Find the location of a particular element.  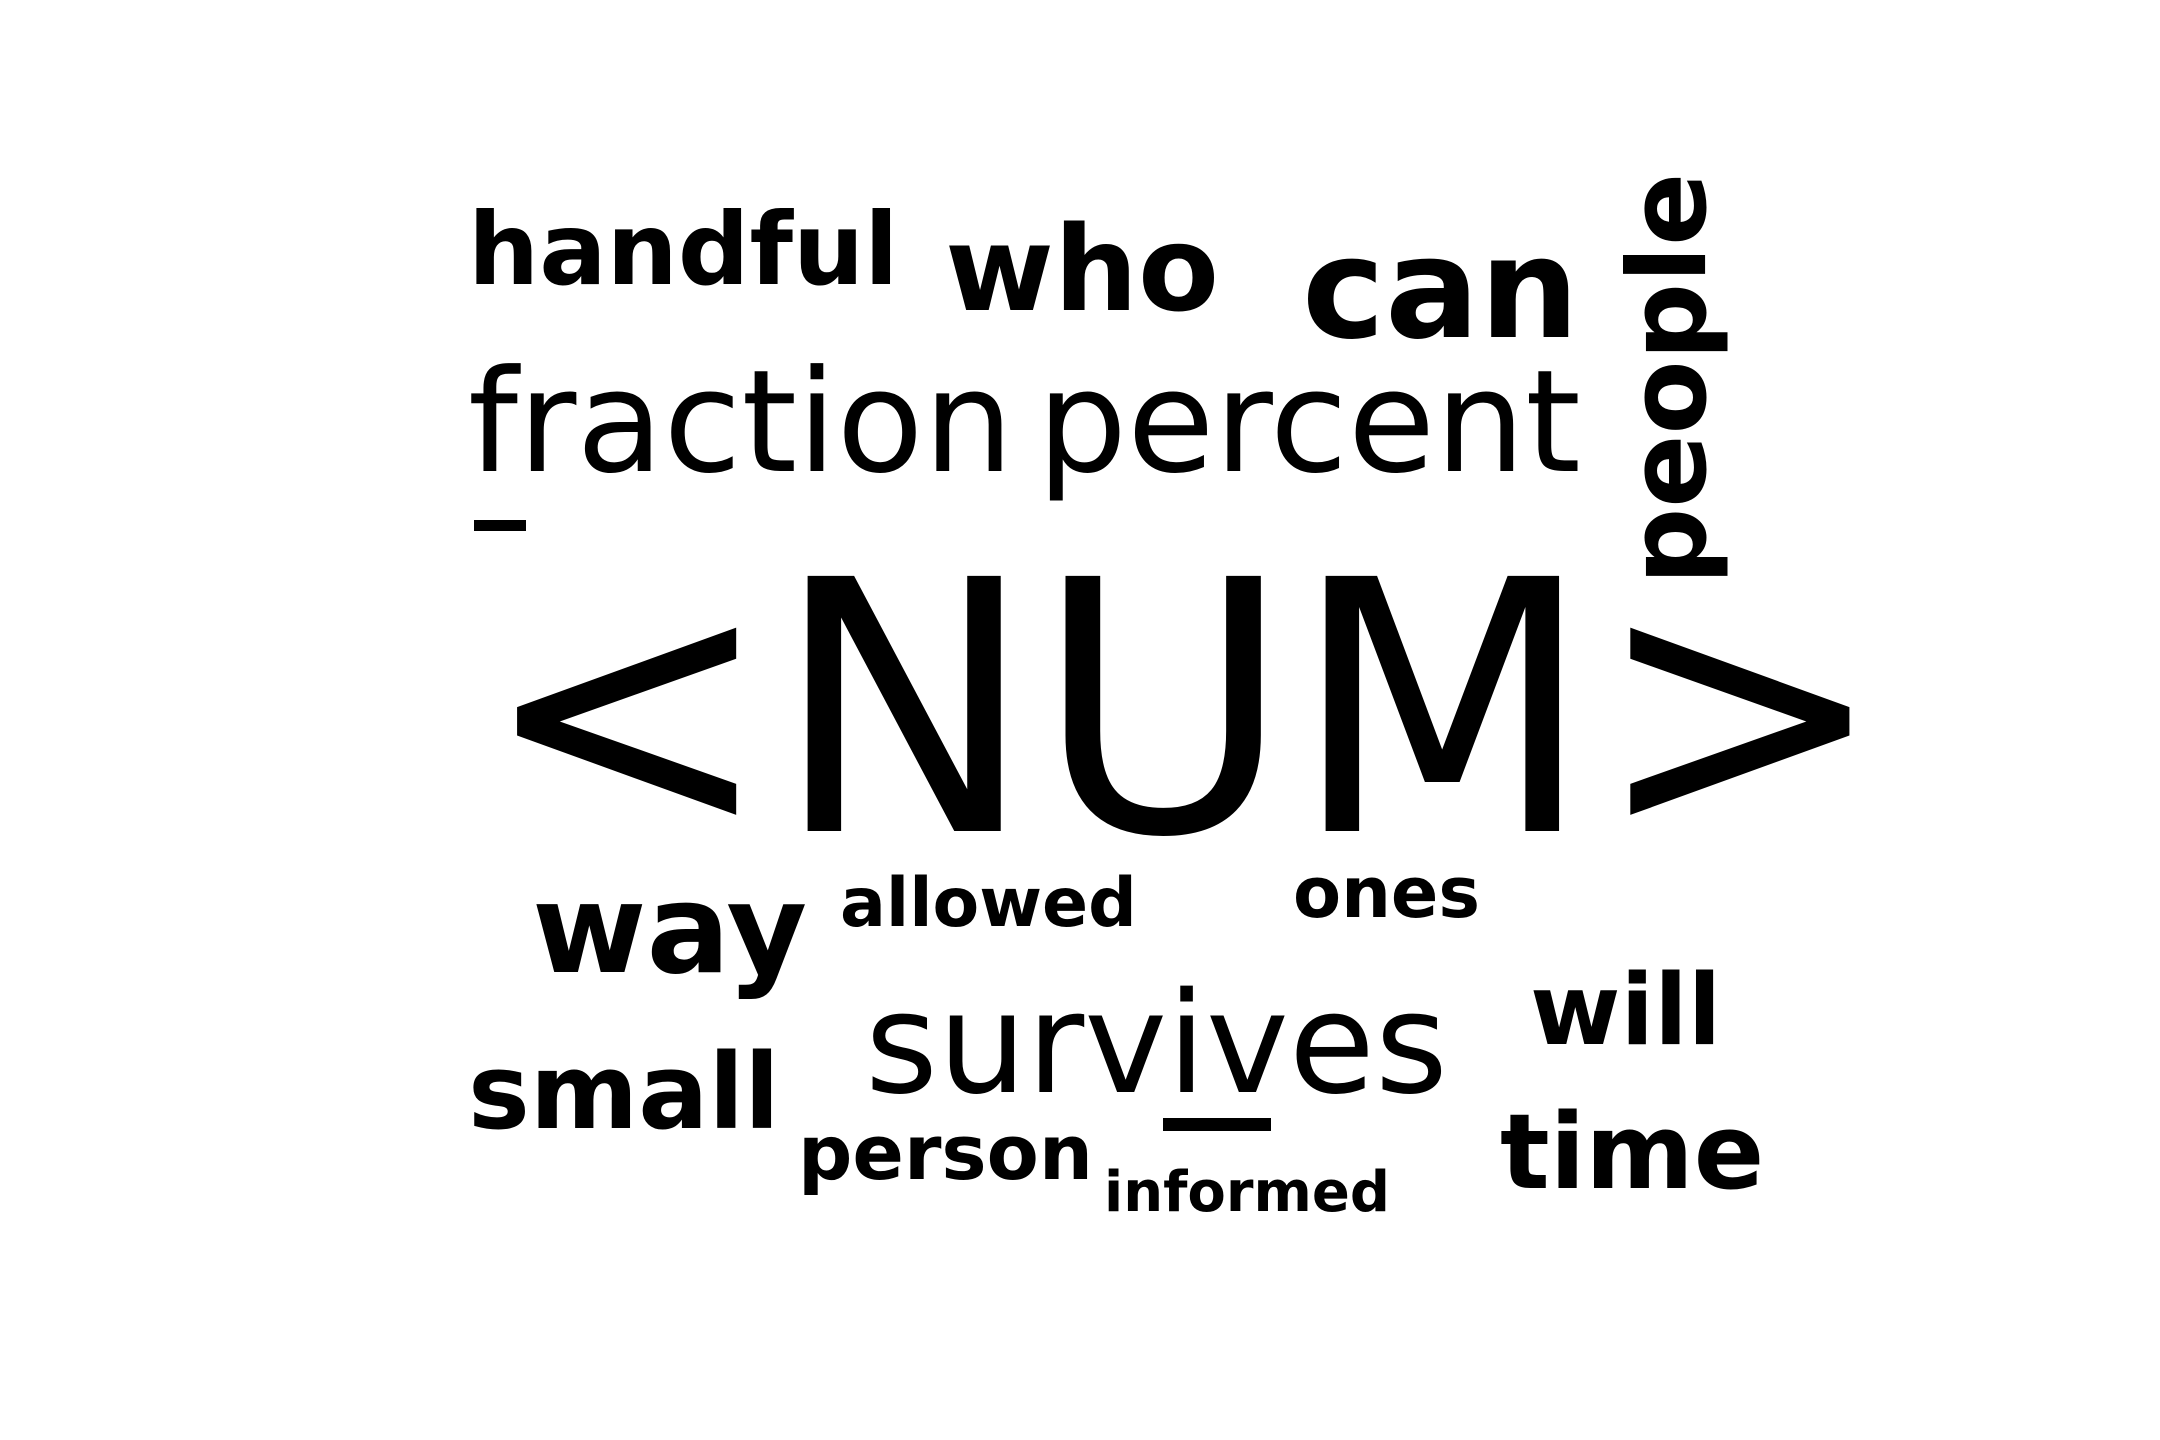

word-person: person is located at coordinates (945, 1152).